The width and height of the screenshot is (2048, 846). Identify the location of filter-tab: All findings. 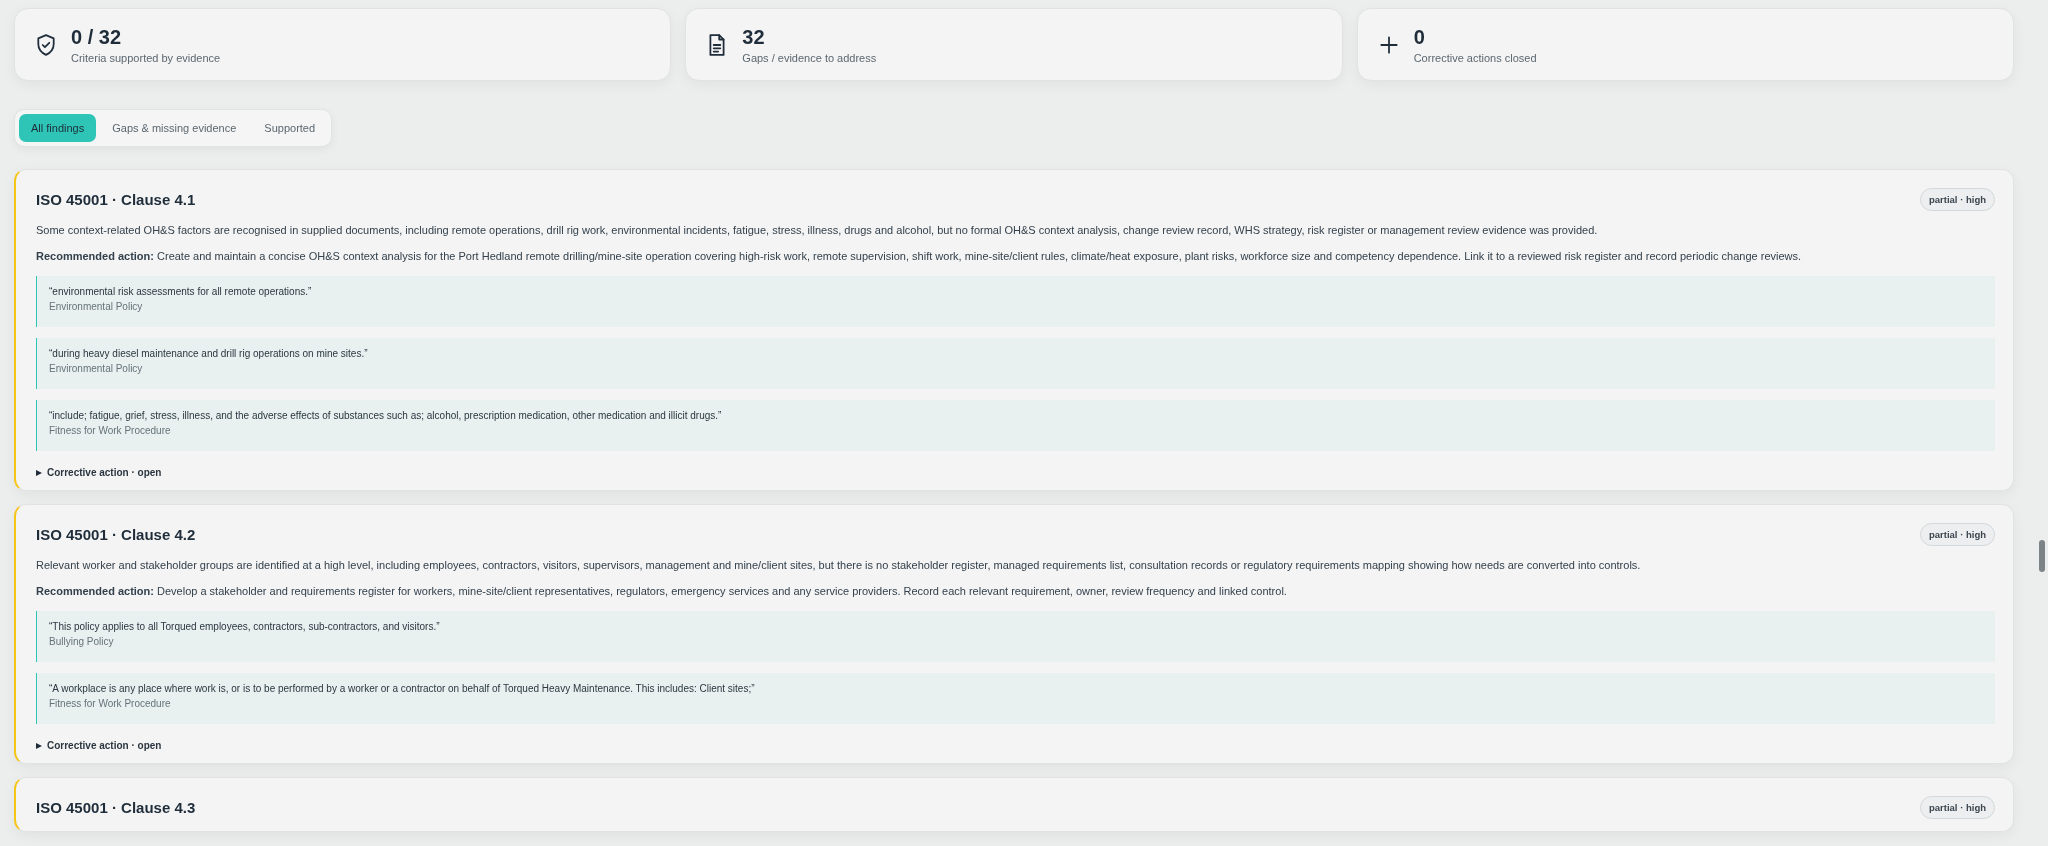
(58, 128).